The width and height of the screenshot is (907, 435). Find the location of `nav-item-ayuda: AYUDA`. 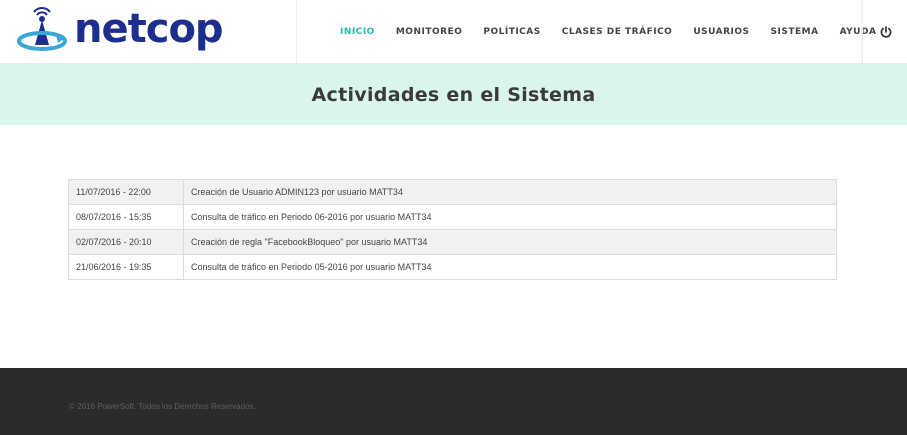

nav-item-ayuda: AYUDA is located at coordinates (858, 32).